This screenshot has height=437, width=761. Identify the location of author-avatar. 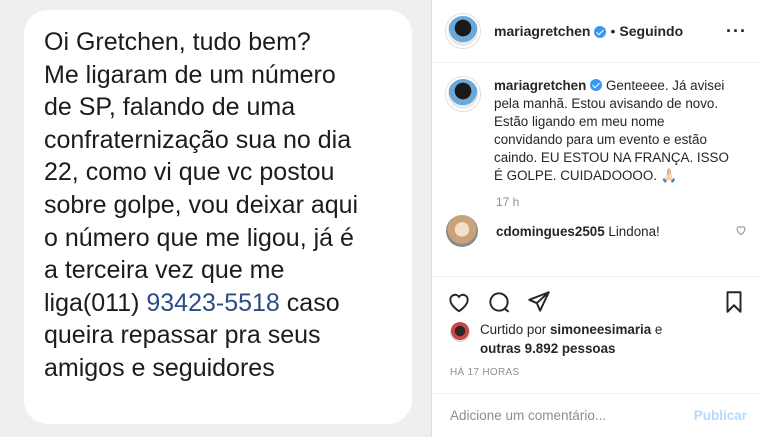
(463, 31).